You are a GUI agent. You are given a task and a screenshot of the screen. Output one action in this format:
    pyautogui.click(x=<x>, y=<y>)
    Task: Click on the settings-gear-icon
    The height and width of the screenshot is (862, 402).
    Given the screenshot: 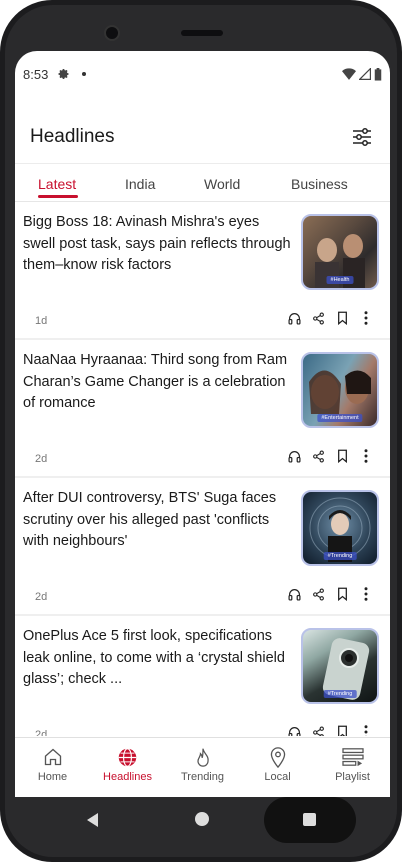 What is the action you would take?
    pyautogui.click(x=64, y=74)
    